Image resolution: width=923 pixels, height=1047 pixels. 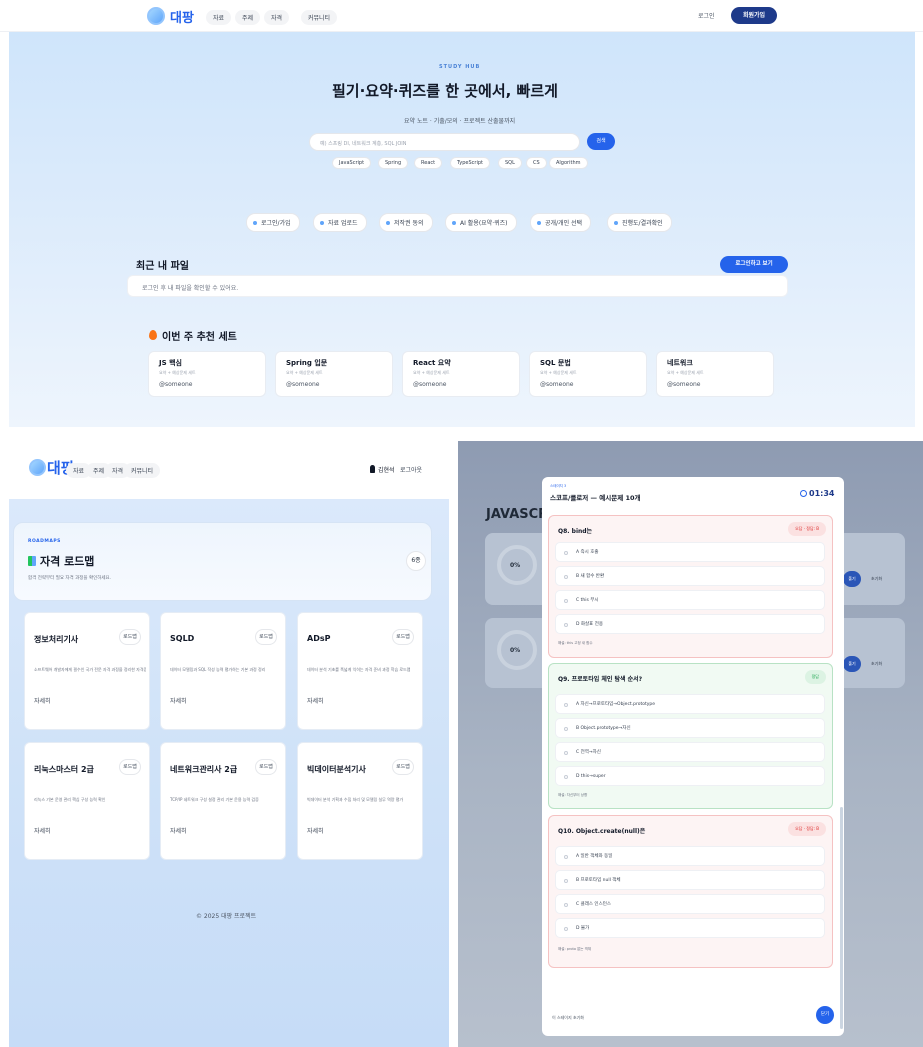 What do you see at coordinates (690, 704) in the screenshot?
I see `answer-option: A 자신→프로토타입→Object.prototype` at bounding box center [690, 704].